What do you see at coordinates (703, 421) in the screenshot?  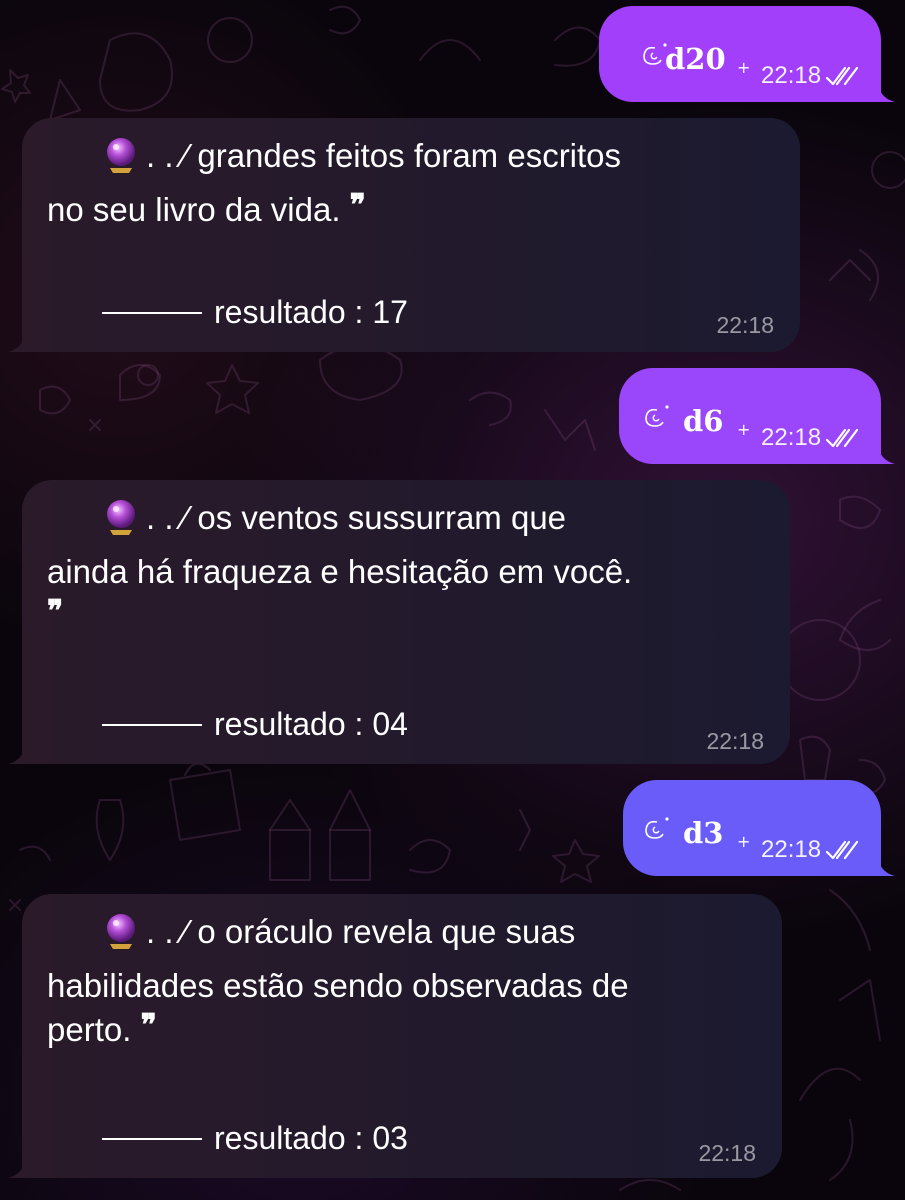 I see `dice-command: d6` at bounding box center [703, 421].